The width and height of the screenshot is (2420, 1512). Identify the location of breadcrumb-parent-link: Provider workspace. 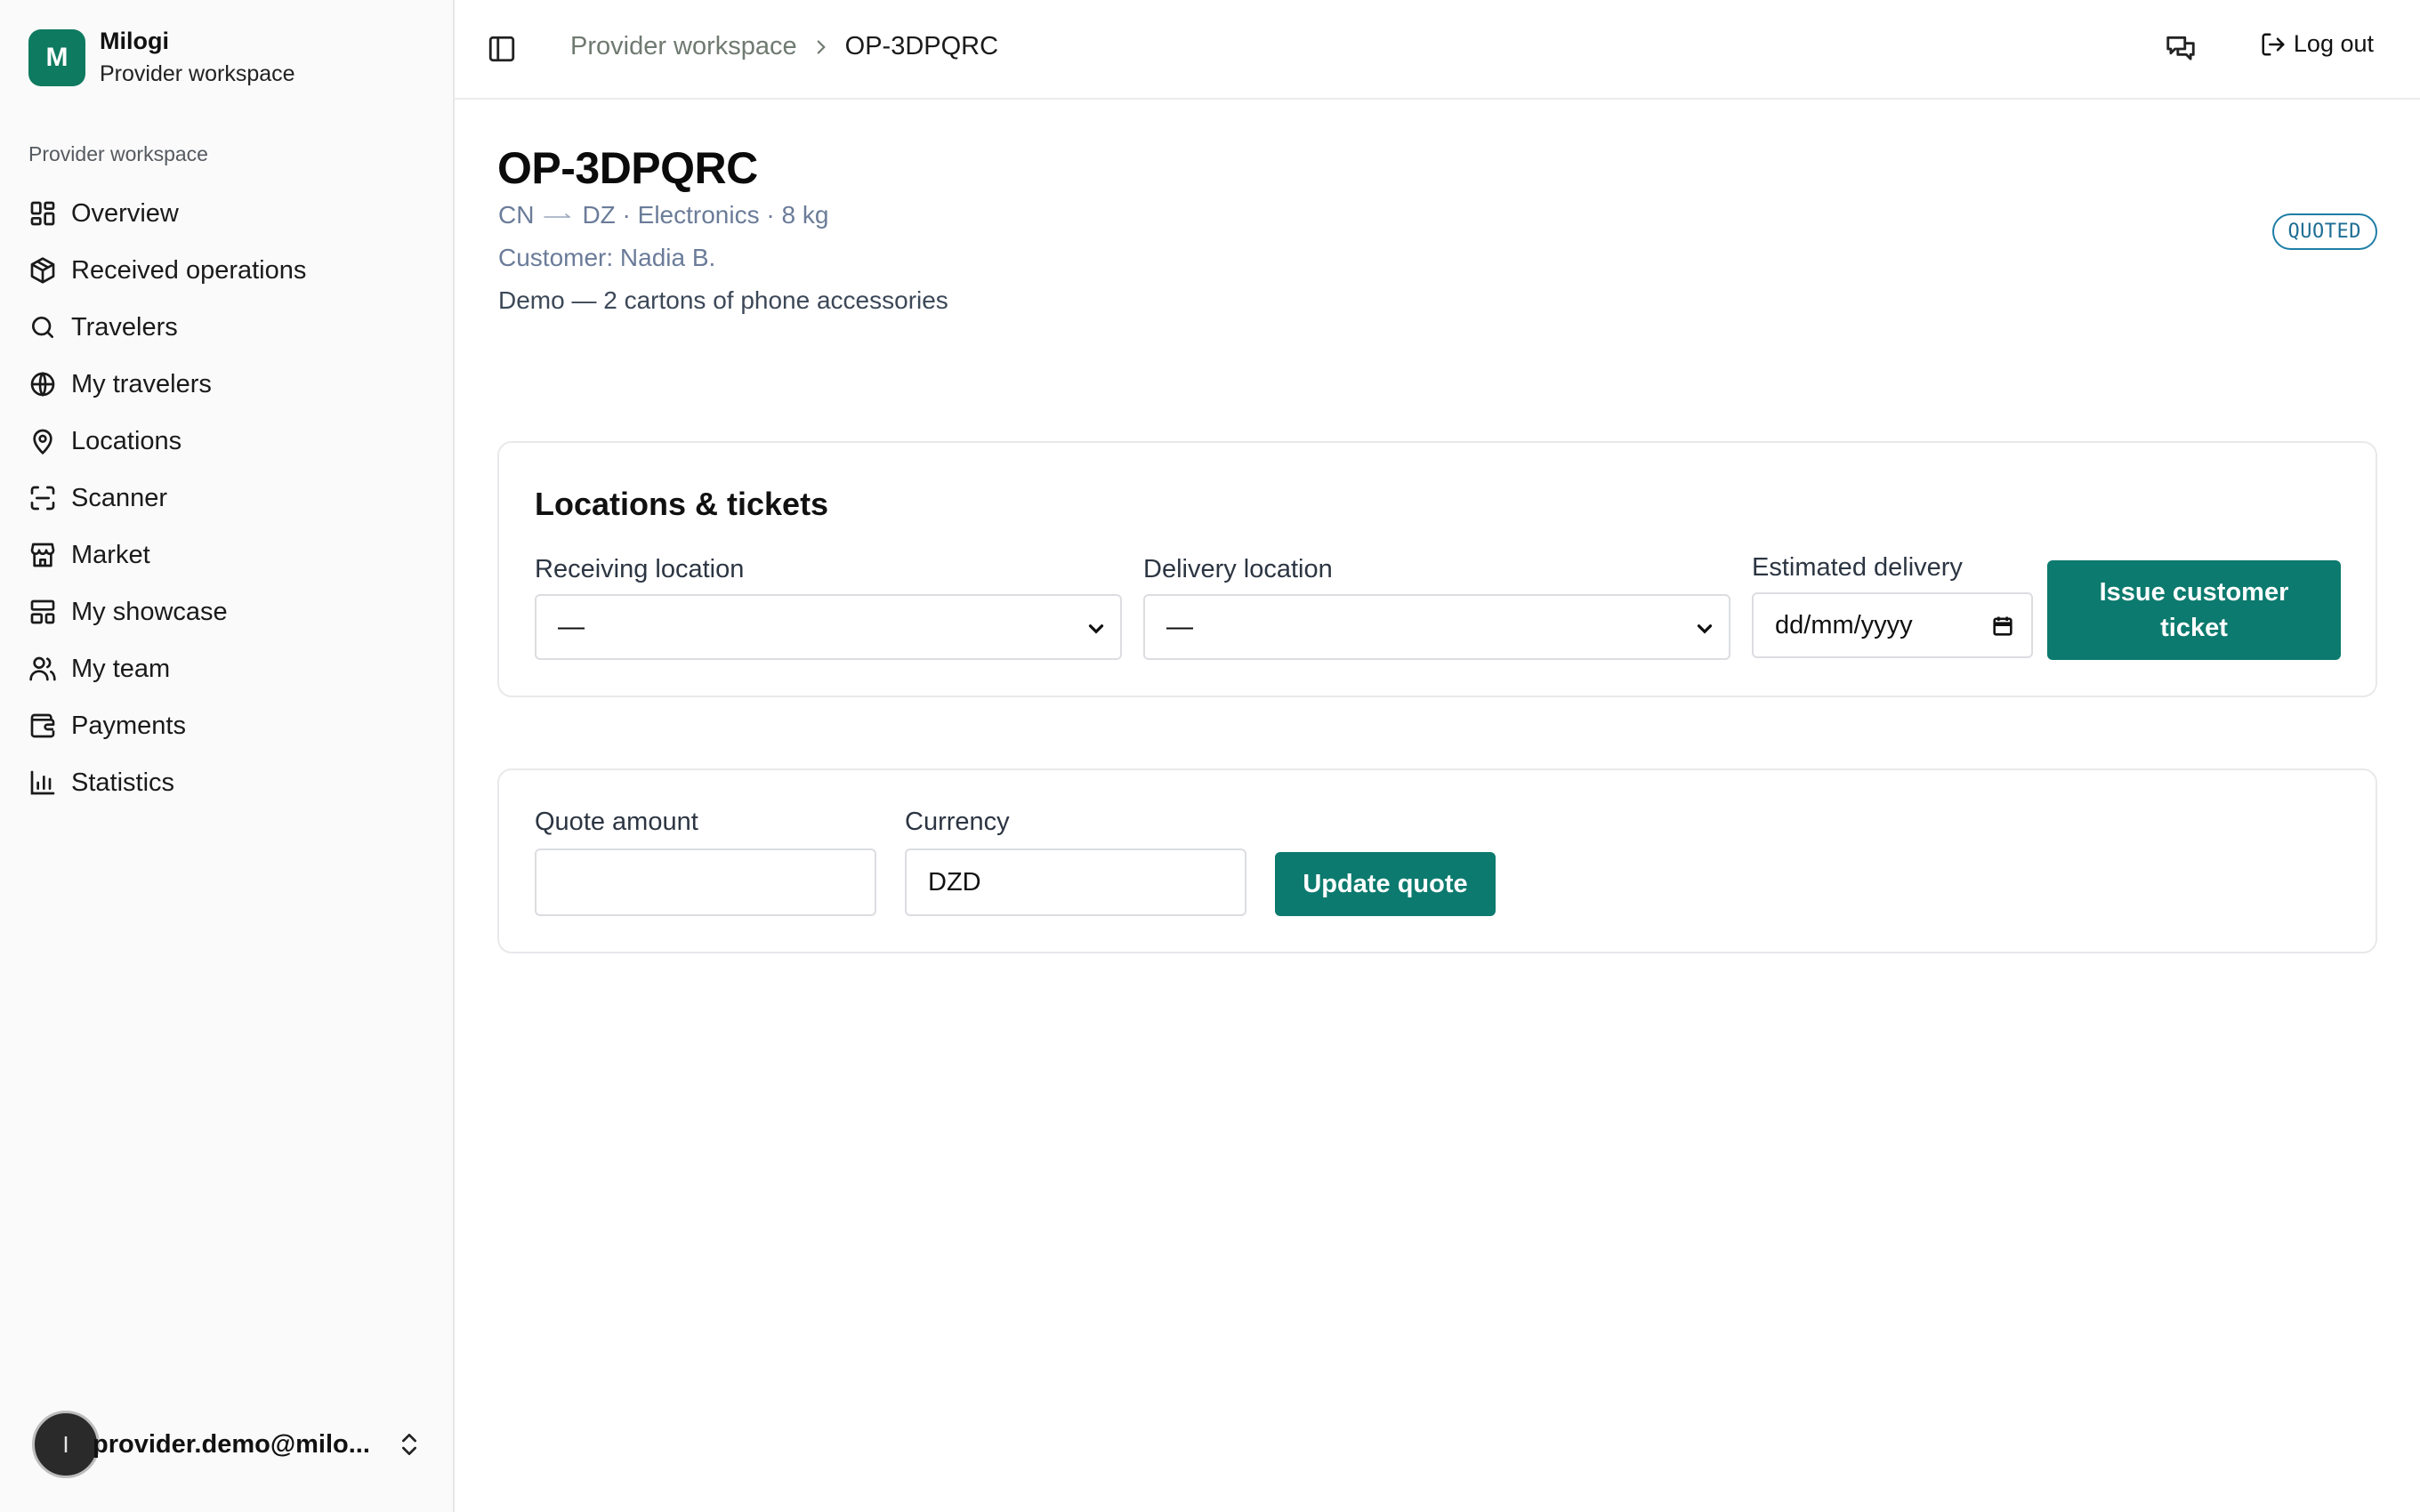
(683, 47).